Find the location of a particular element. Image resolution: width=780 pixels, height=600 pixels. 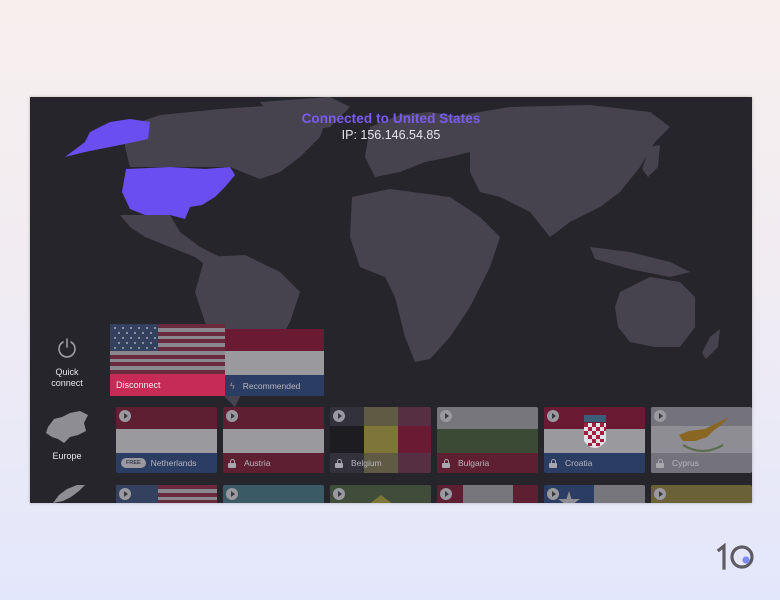

recommended-label: Recommended is located at coordinates (271, 386).